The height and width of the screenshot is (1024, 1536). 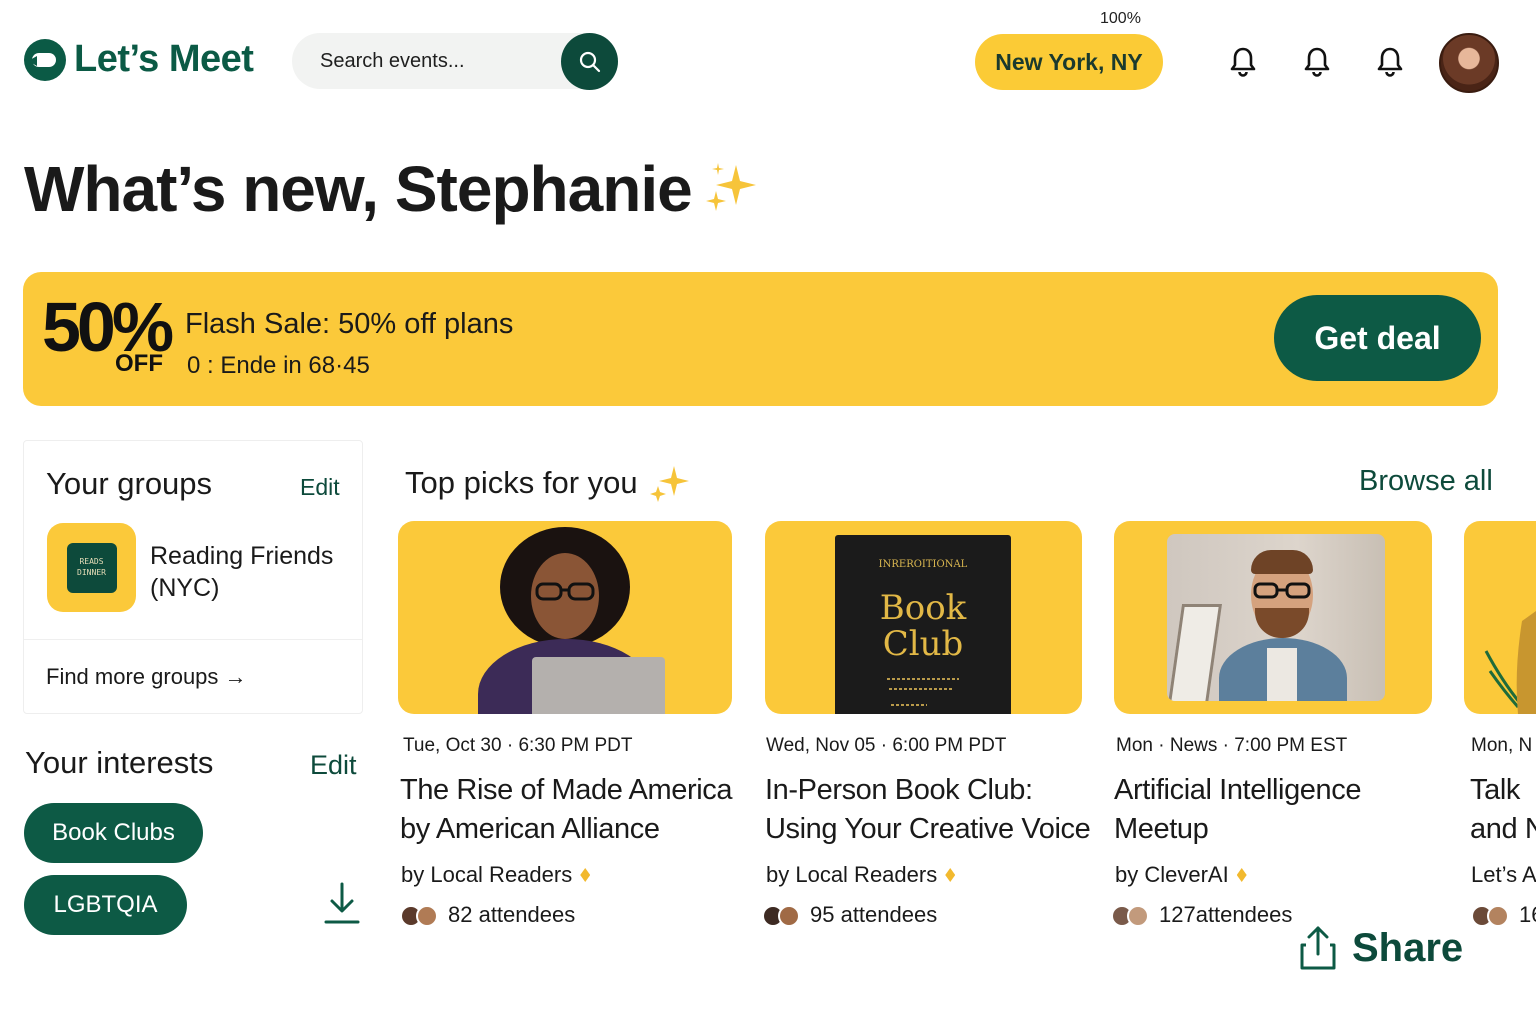 What do you see at coordinates (119, 762) in the screenshot?
I see `interests-title: Your interests` at bounding box center [119, 762].